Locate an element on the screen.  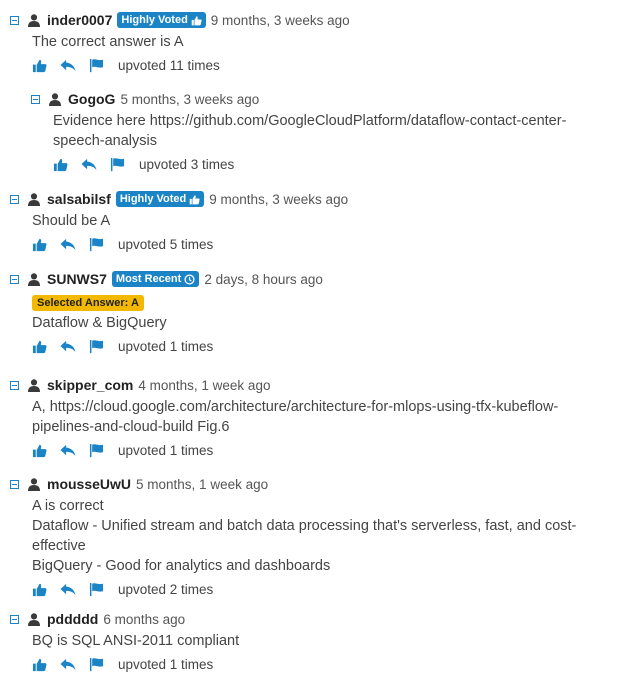
comment-actions: upvoted 11 times is located at coordinates (331, 65).